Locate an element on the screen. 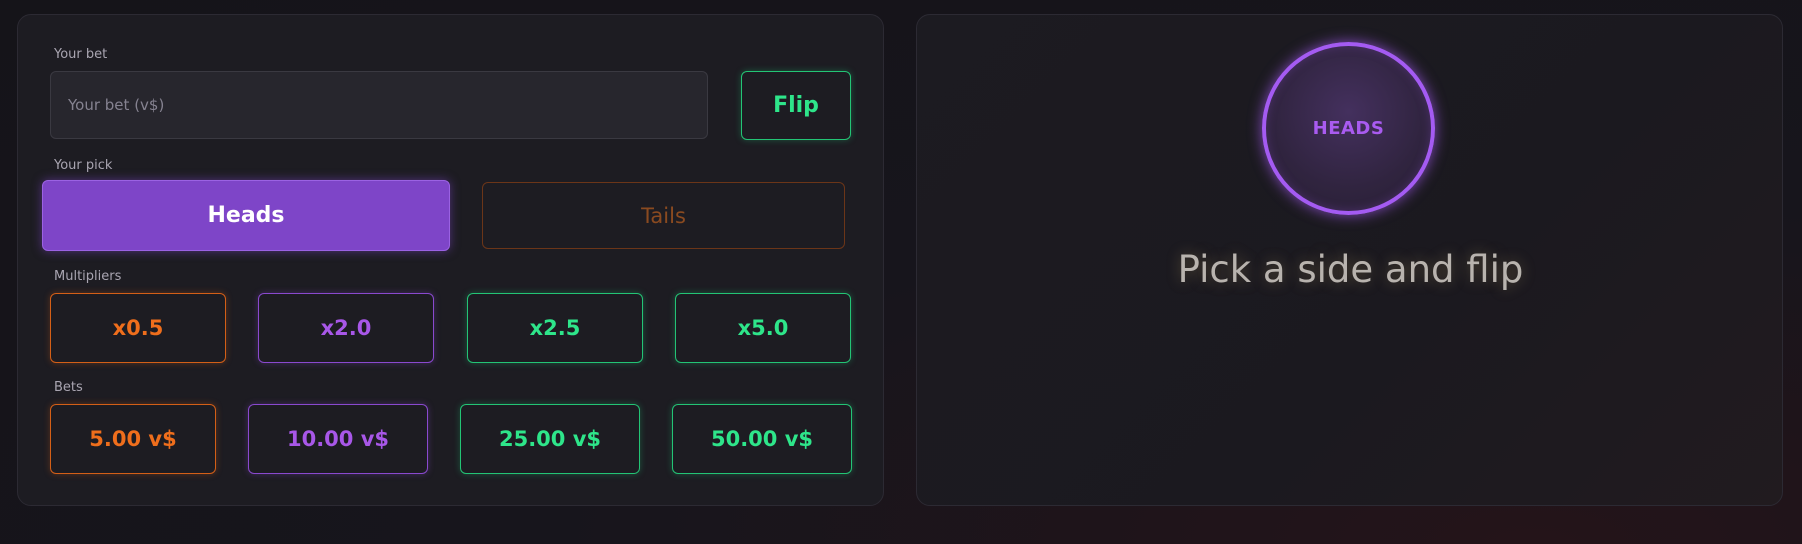  bet-input is located at coordinates (379, 105).